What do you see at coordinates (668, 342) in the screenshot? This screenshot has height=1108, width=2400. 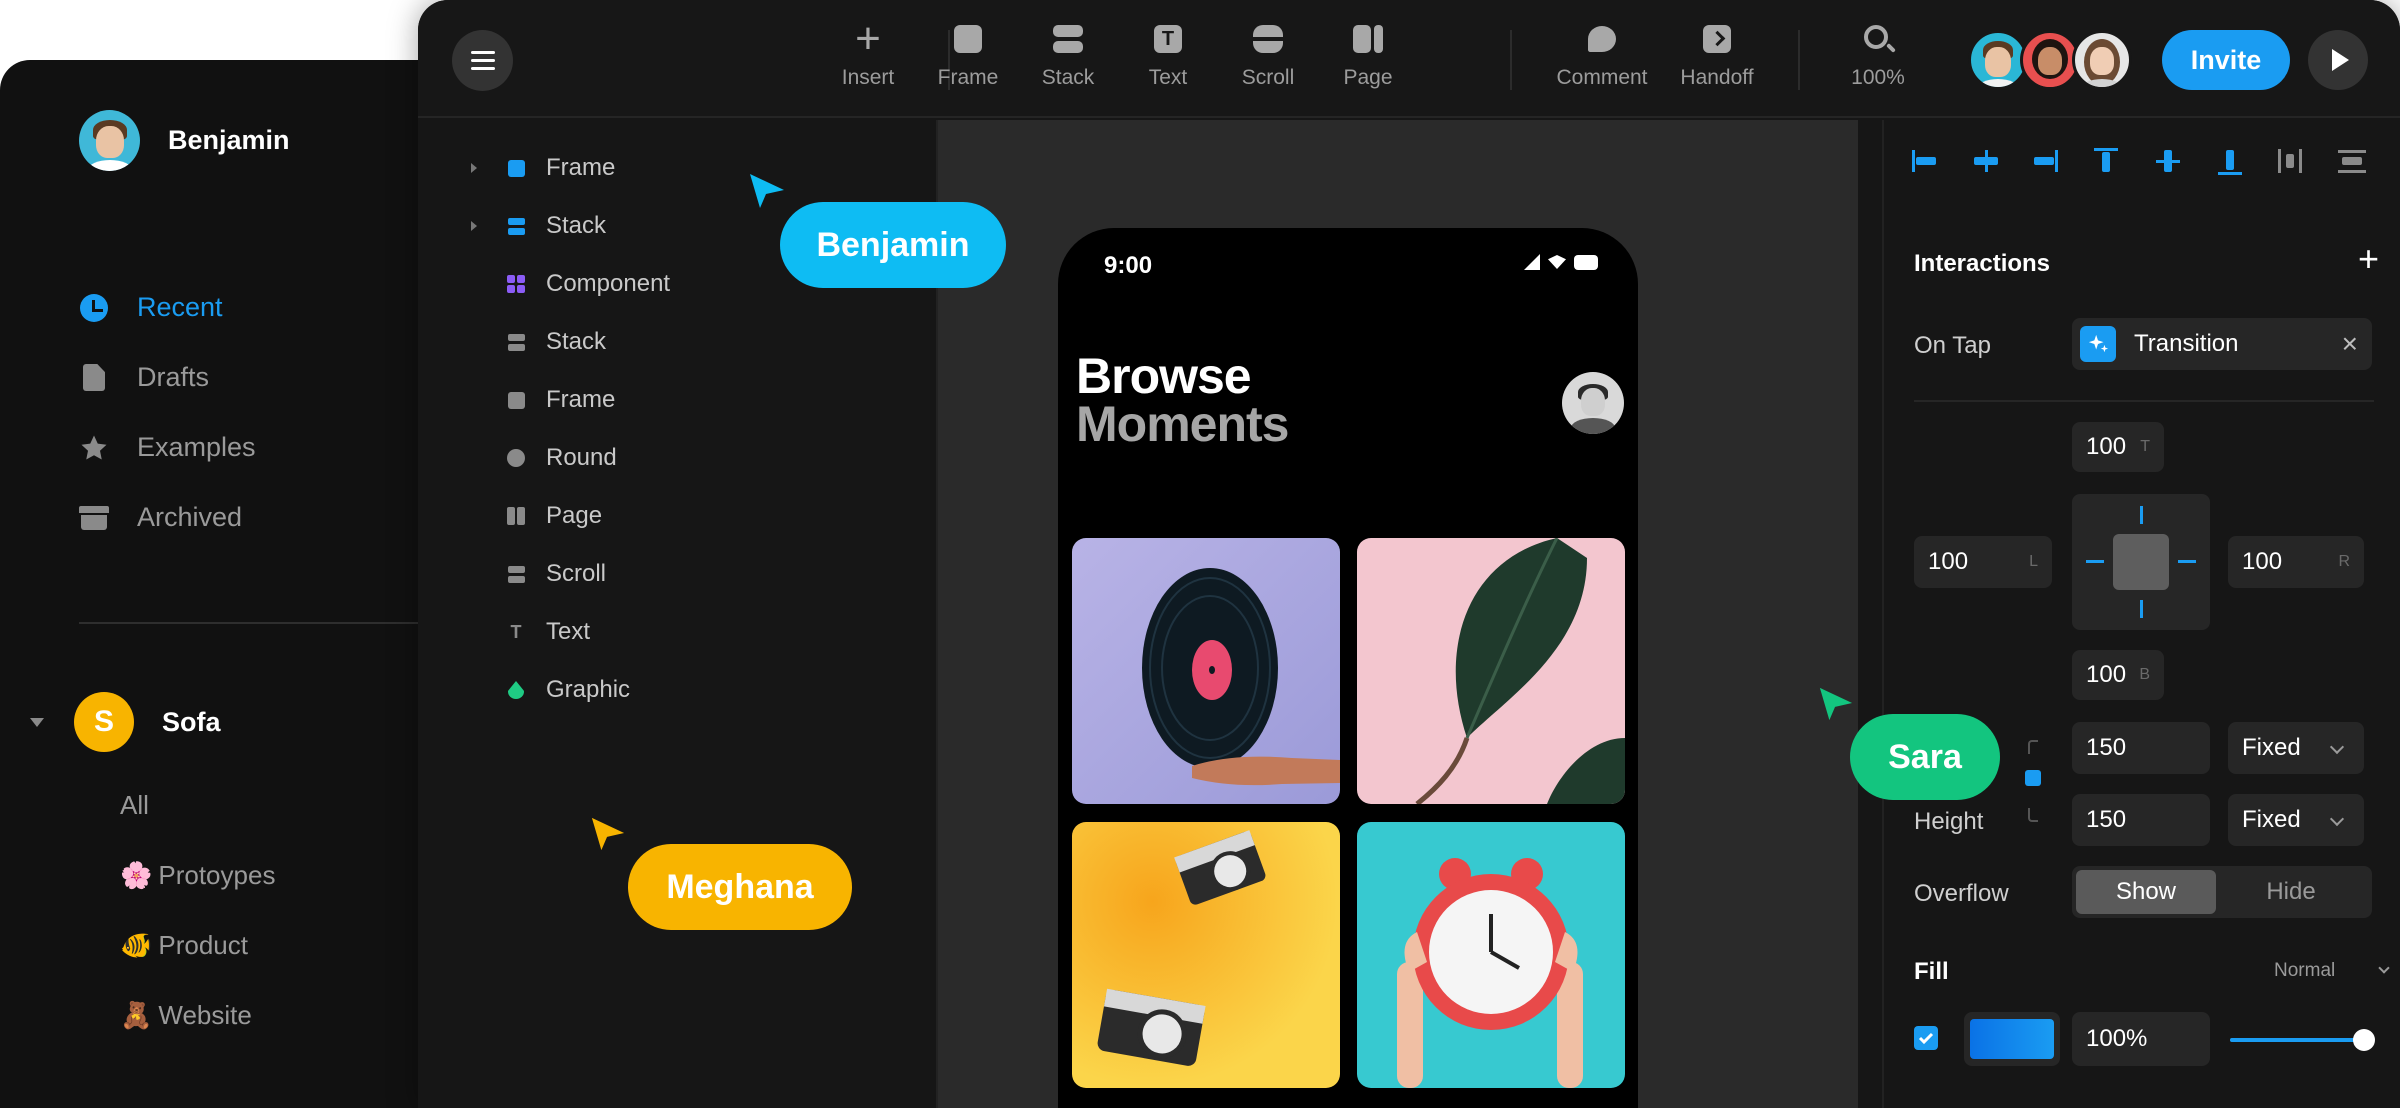 I see `layer-row-stack: Stack` at bounding box center [668, 342].